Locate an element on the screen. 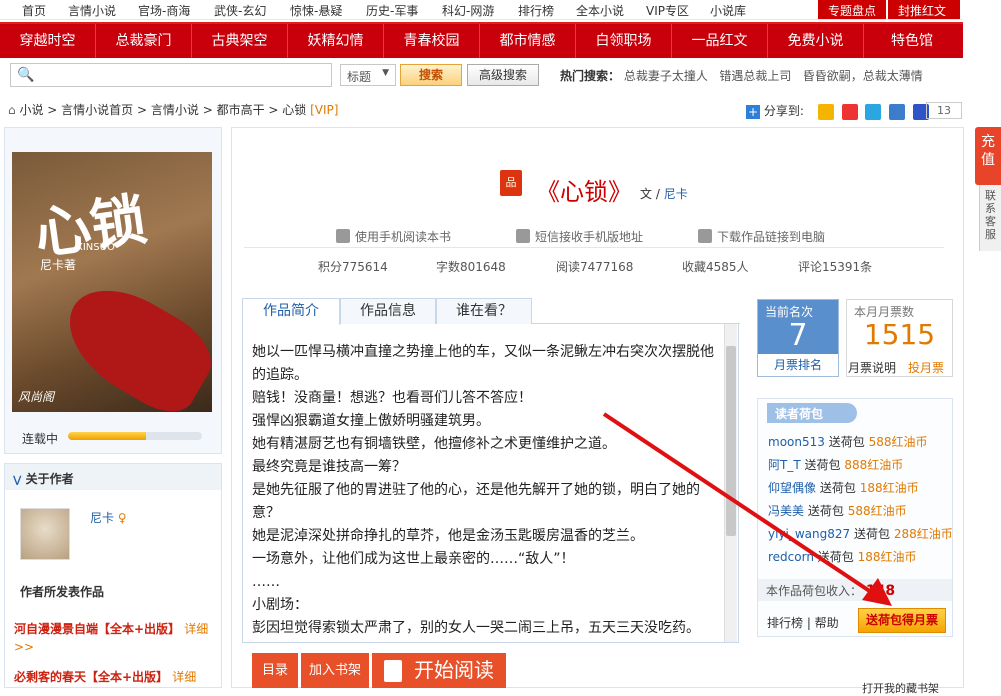 This screenshot has height=696, width=1001. recharge-tab: 充值 is located at coordinates (988, 156).